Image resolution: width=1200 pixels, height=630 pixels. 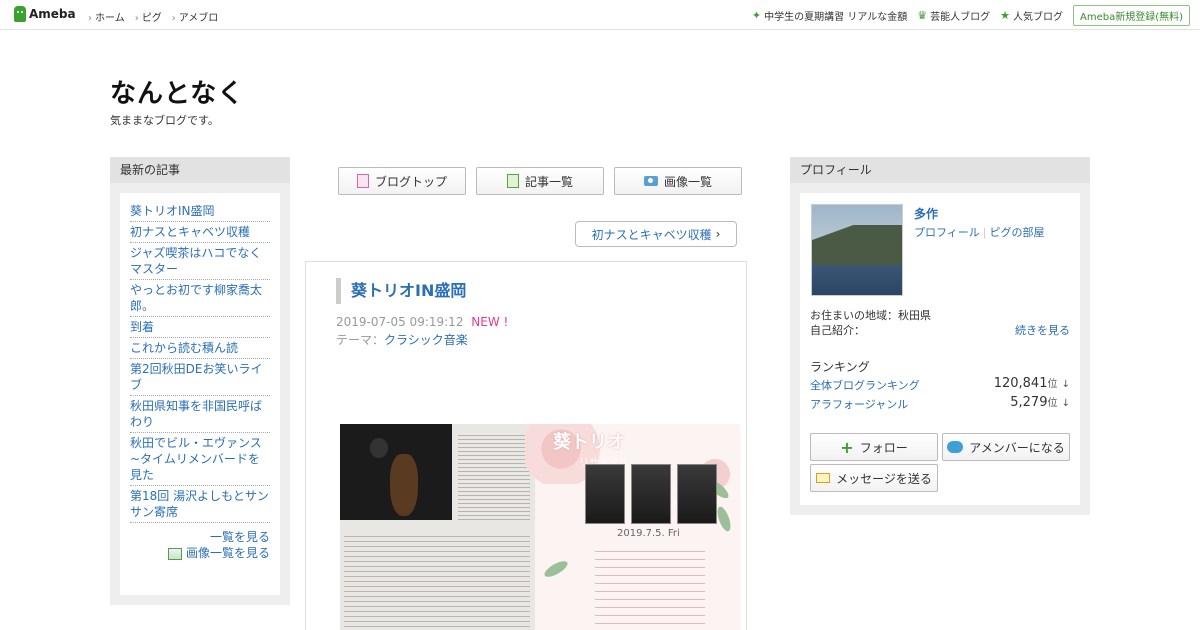 What do you see at coordinates (228, 553) in the screenshot?
I see `see-images-link: 画像一覧を見る` at bounding box center [228, 553].